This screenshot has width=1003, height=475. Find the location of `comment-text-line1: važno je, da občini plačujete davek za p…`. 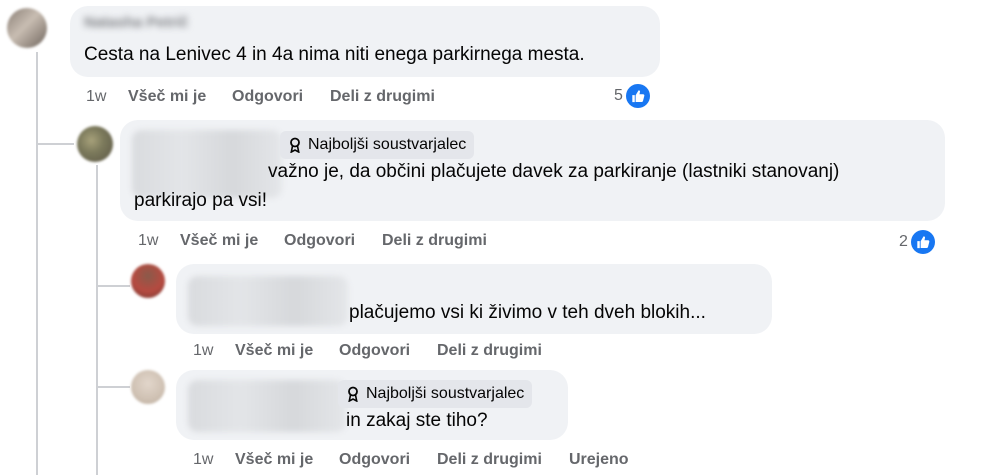

comment-text-line1: važno je, da občini plačujete davek za p… is located at coordinates (554, 171).